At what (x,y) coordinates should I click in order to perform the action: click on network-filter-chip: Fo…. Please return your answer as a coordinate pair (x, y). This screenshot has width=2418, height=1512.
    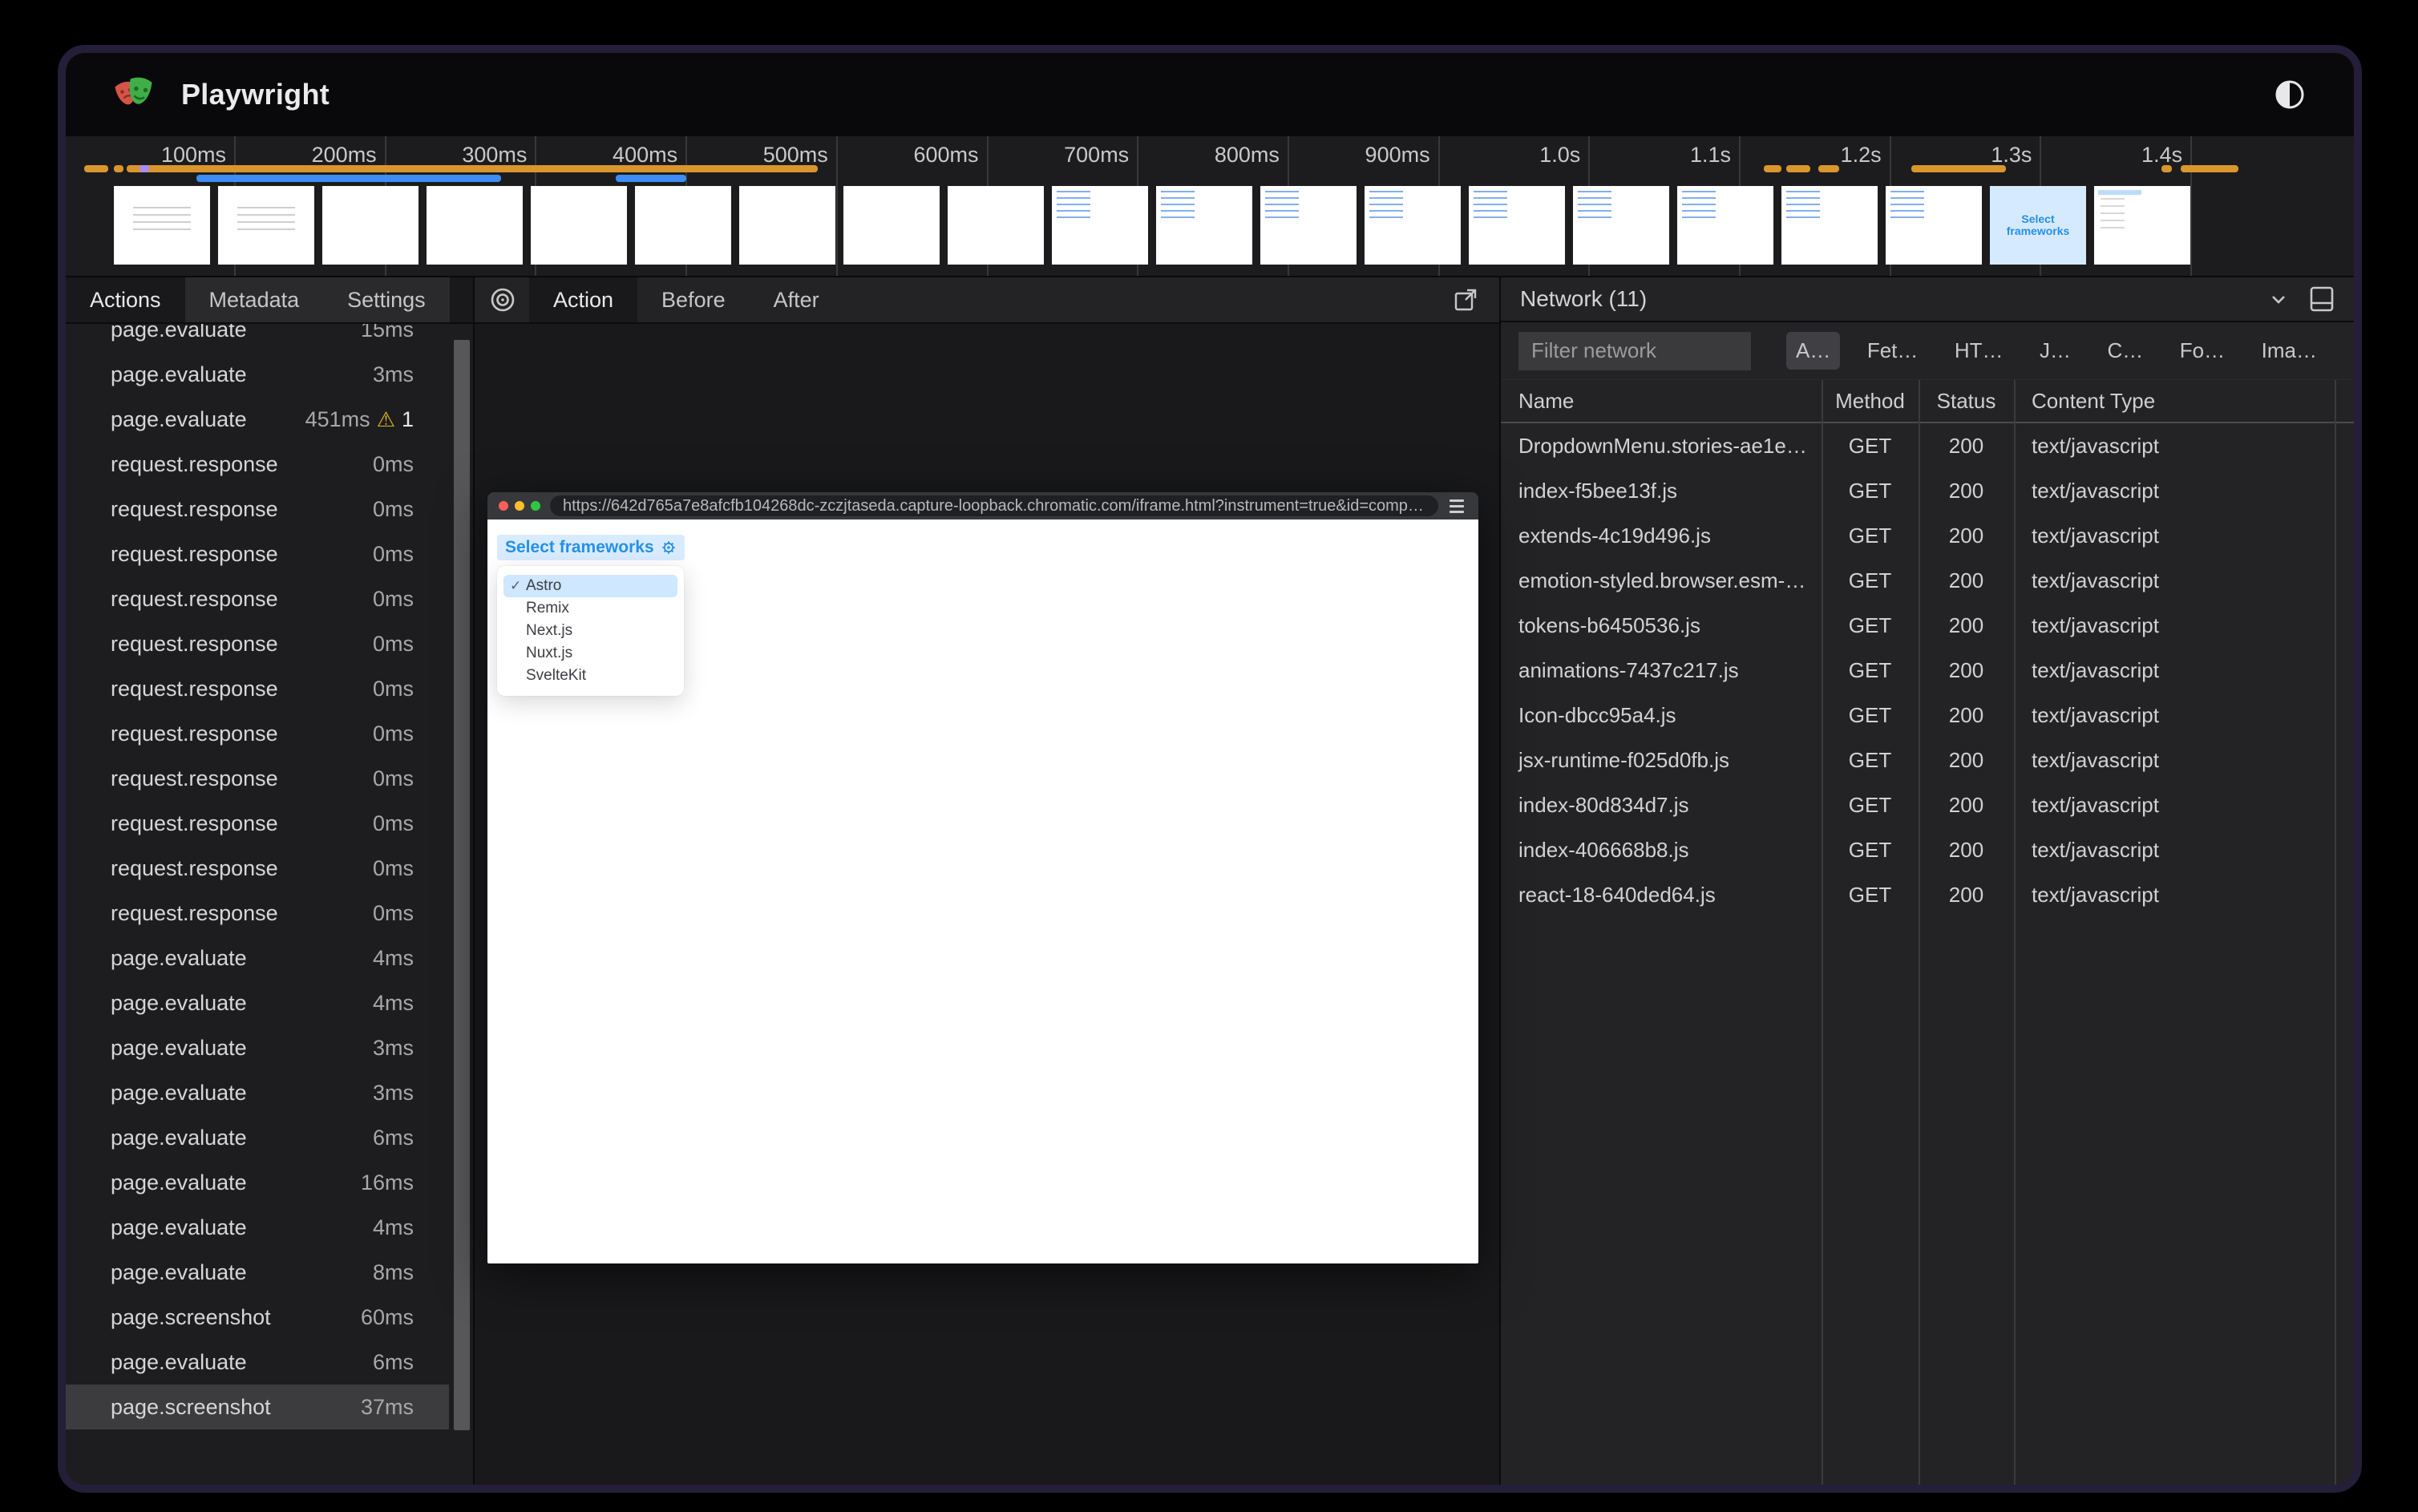
    Looking at the image, I should click on (2202, 351).